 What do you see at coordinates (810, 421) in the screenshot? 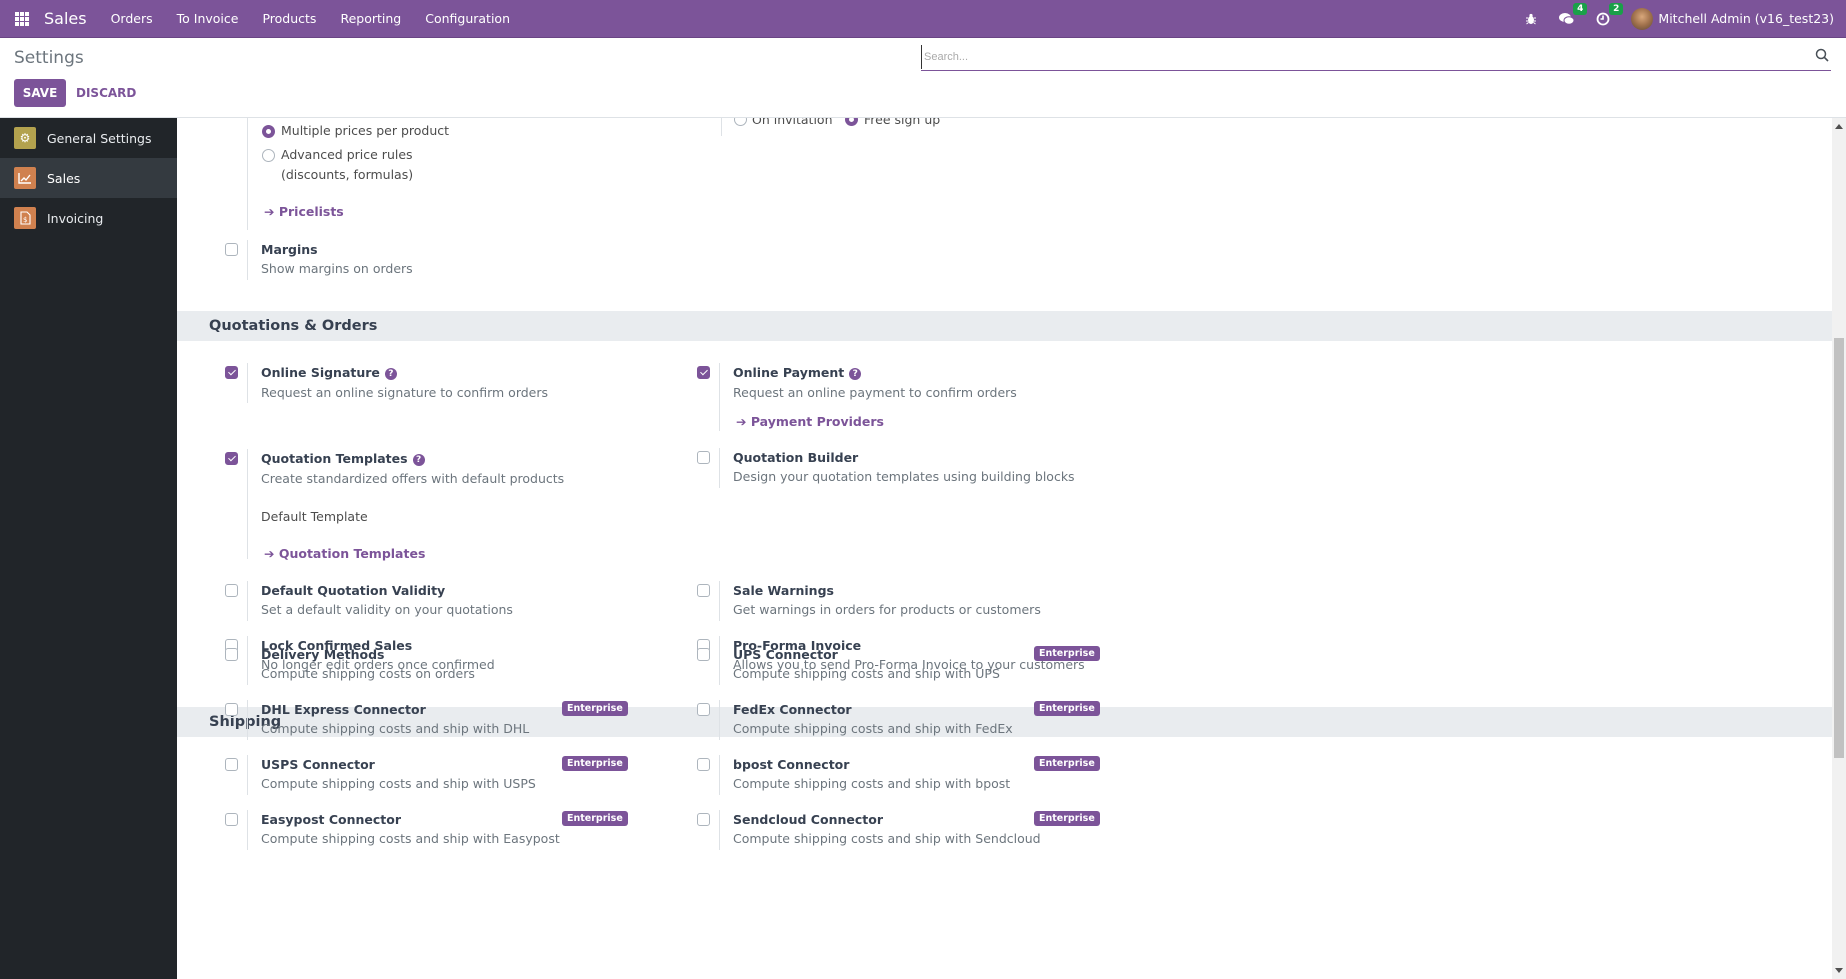
I see `payment-providers-link: ➔ Payment Providers` at bounding box center [810, 421].